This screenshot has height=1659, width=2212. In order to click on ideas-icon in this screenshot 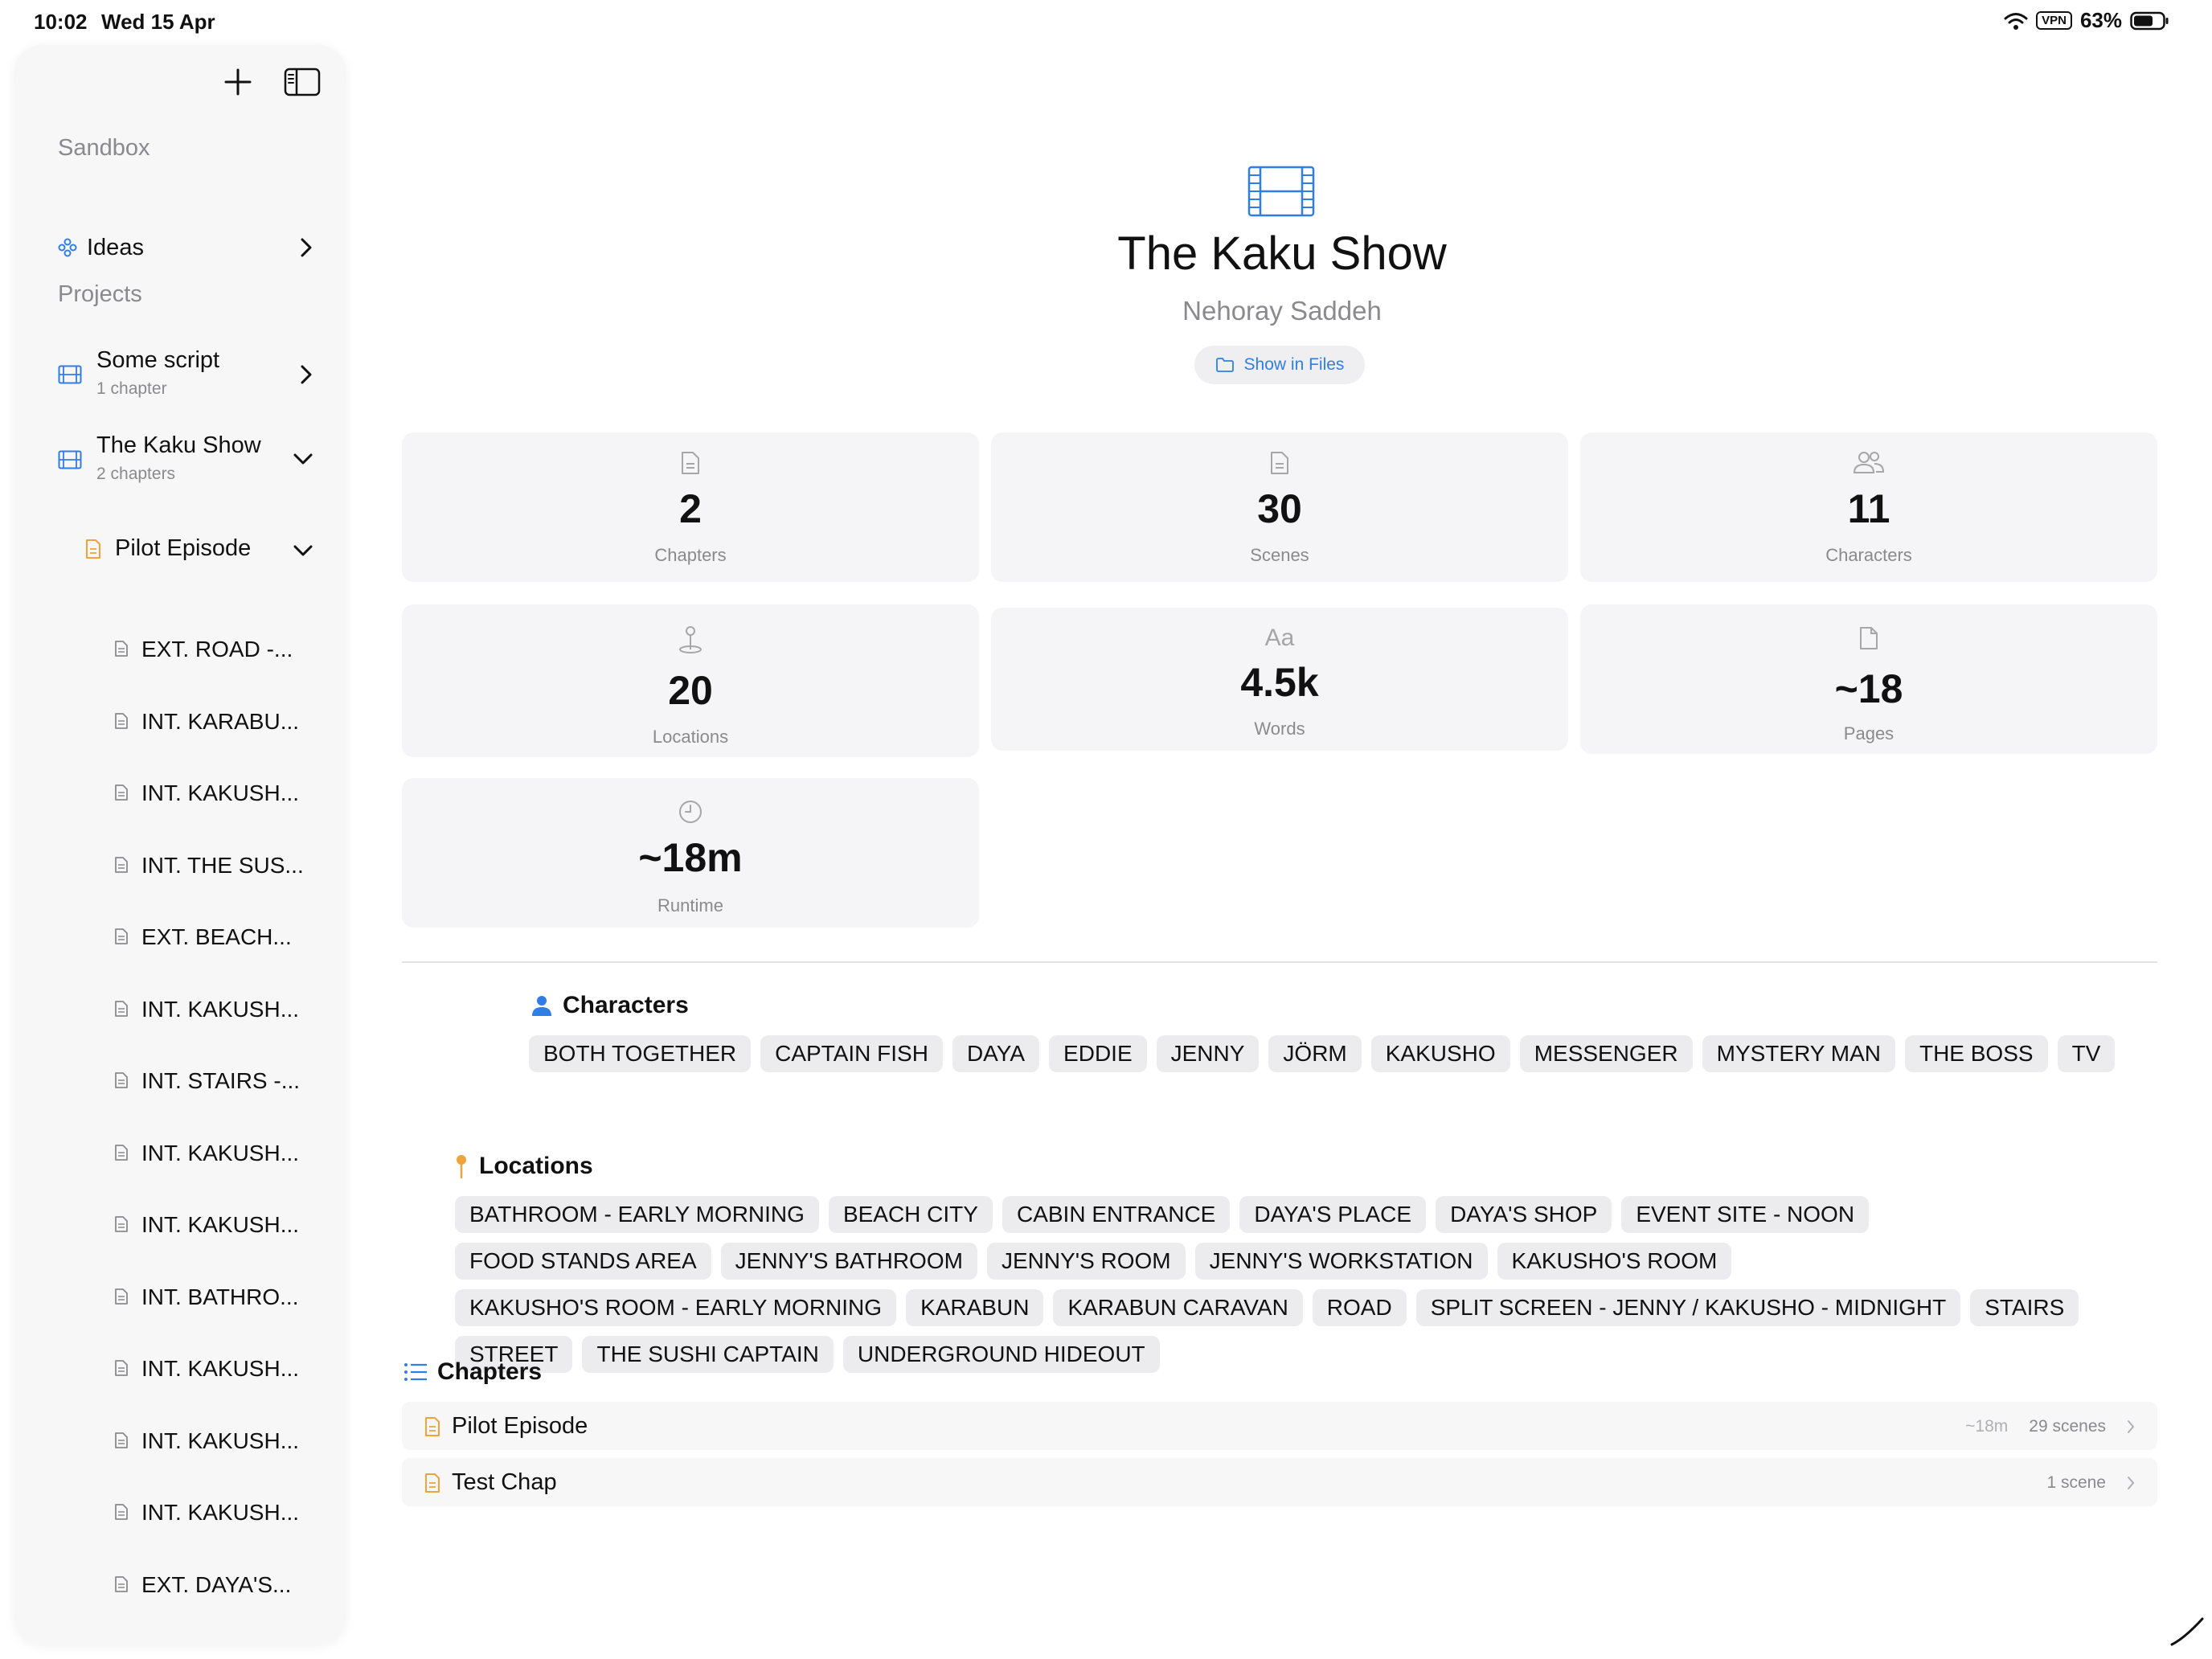, I will do `click(67, 248)`.